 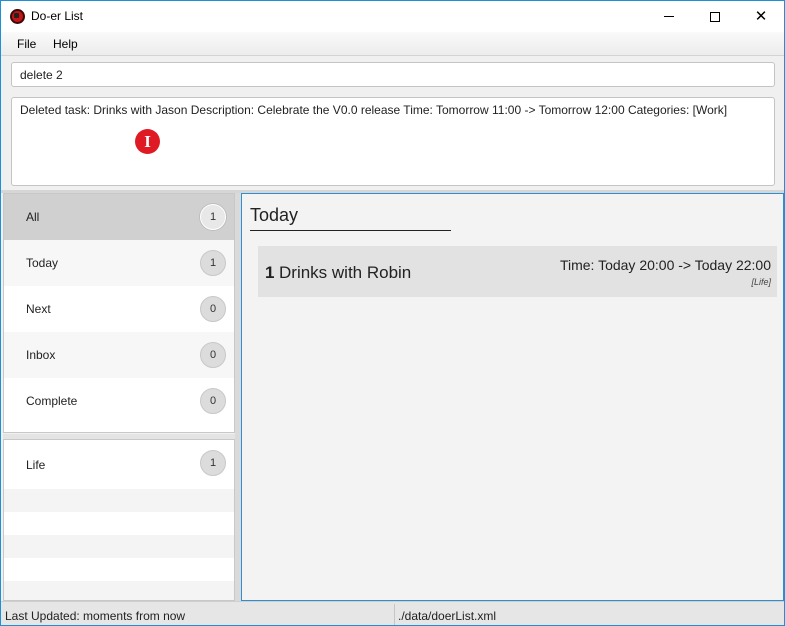 I want to click on title-bar: Do-er List ✕, so click(x=392, y=16).